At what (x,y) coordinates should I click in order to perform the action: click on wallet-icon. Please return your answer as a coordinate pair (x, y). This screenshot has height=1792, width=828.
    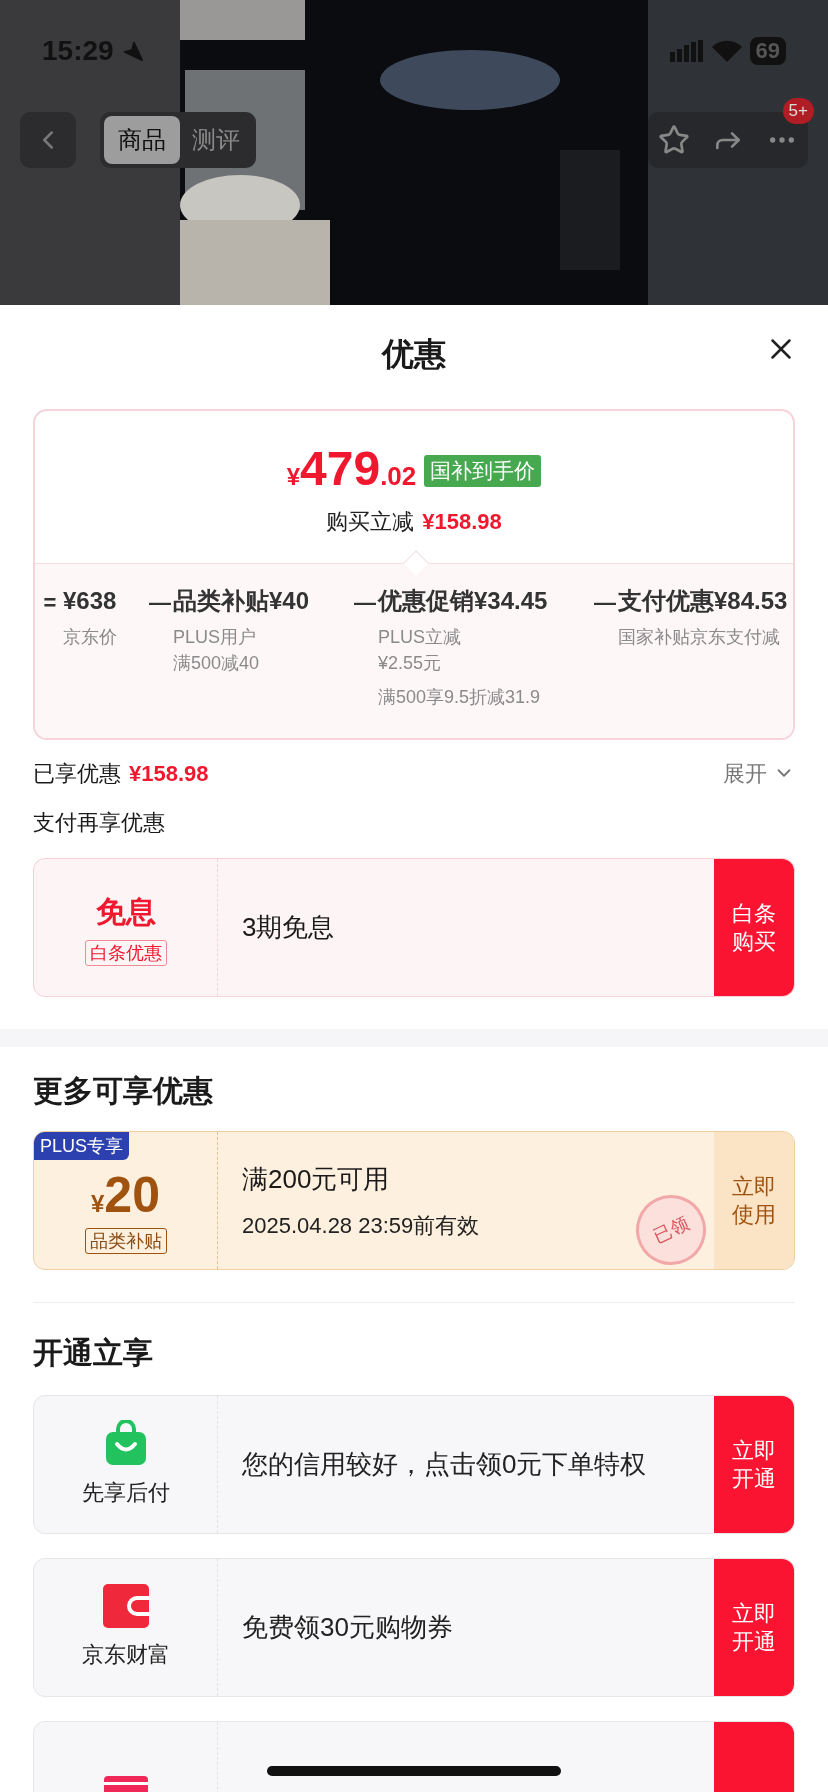
    Looking at the image, I should click on (125, 1606).